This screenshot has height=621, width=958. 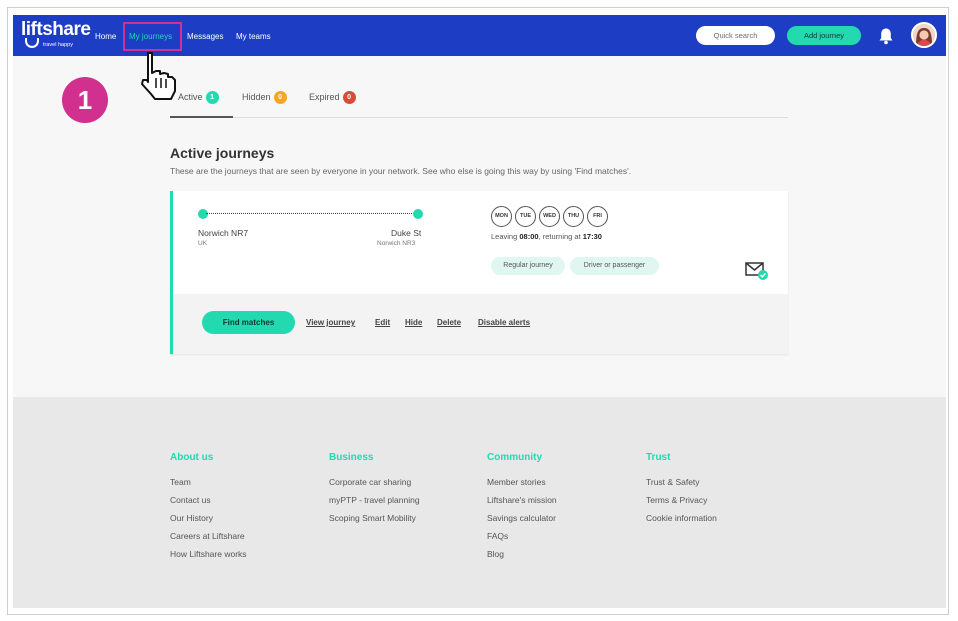 What do you see at coordinates (374, 482) in the screenshot?
I see `footer-link: Corporate car sharing` at bounding box center [374, 482].